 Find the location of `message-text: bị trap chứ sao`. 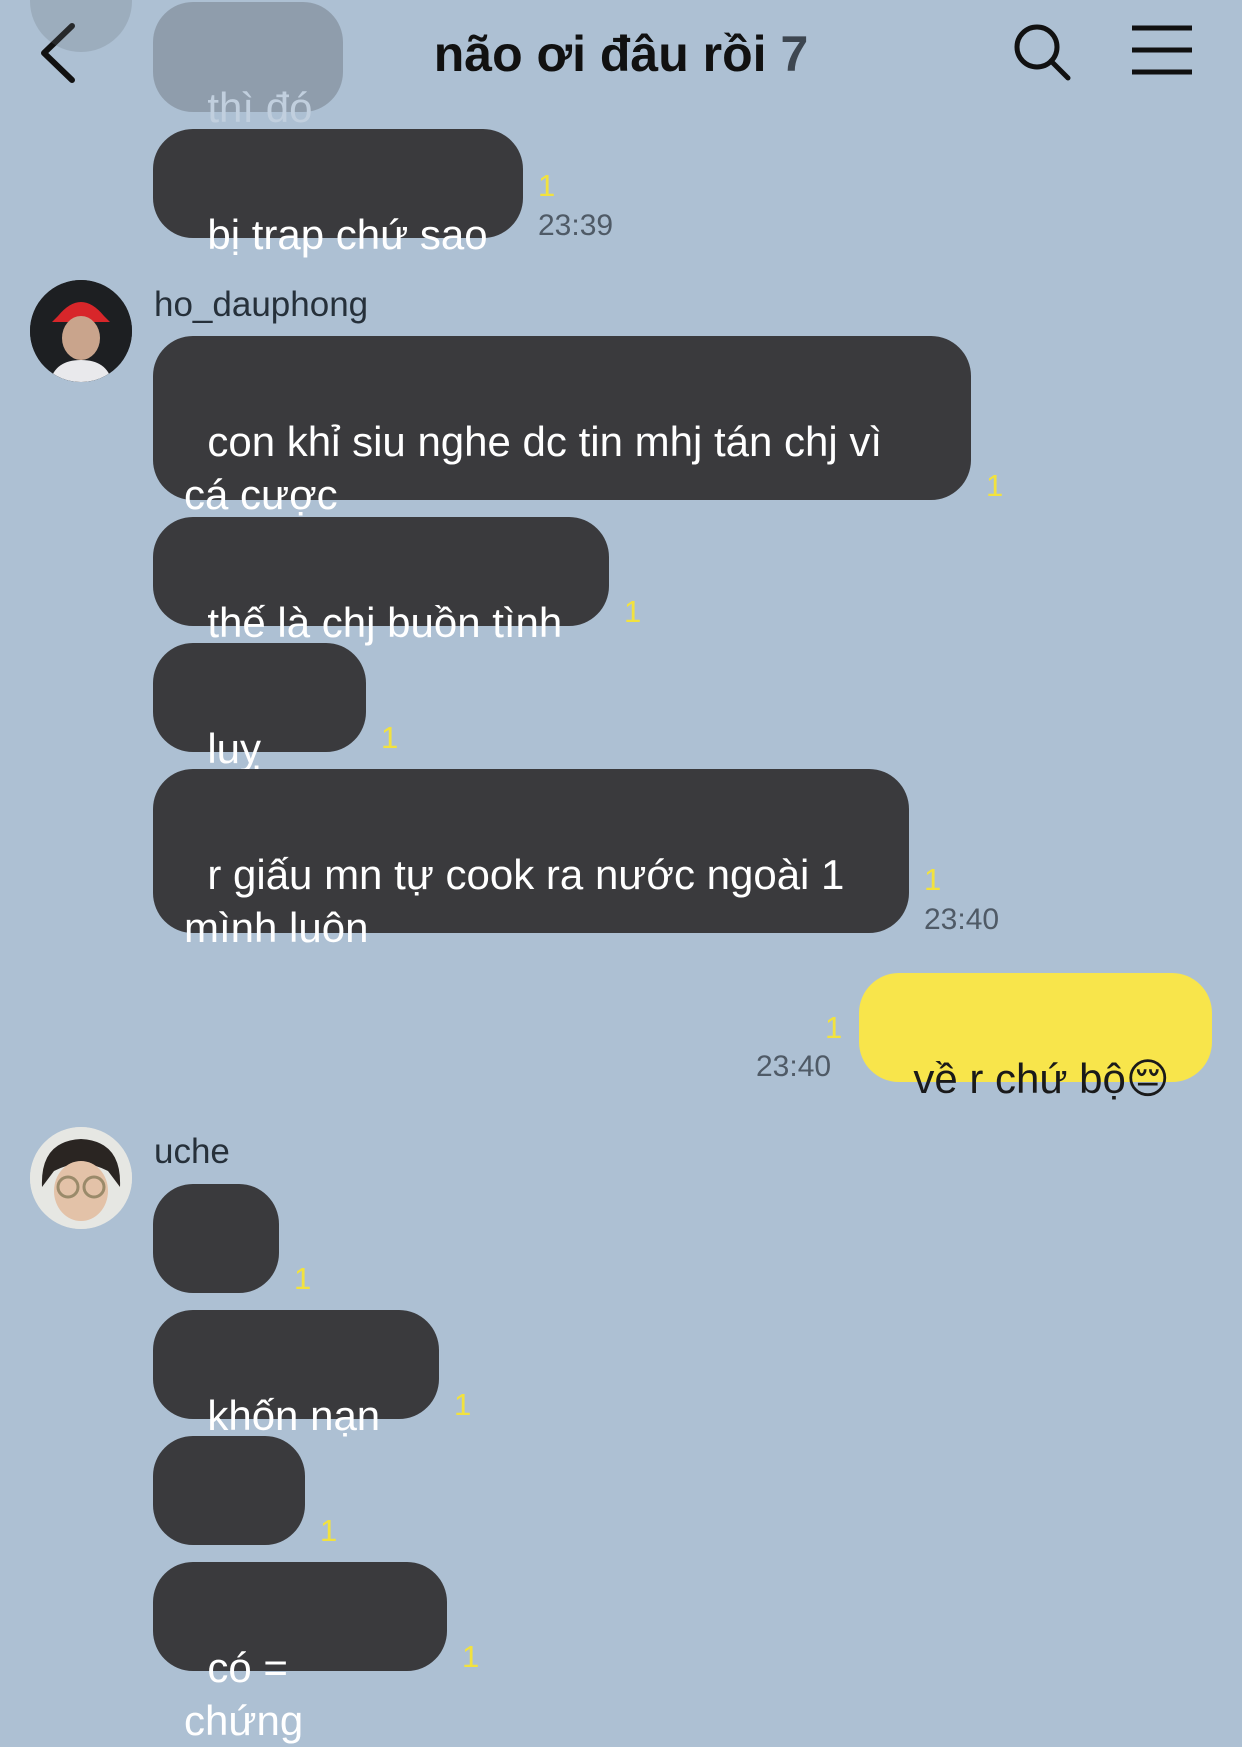

message-text: bị trap chứ sao is located at coordinates (347, 234).